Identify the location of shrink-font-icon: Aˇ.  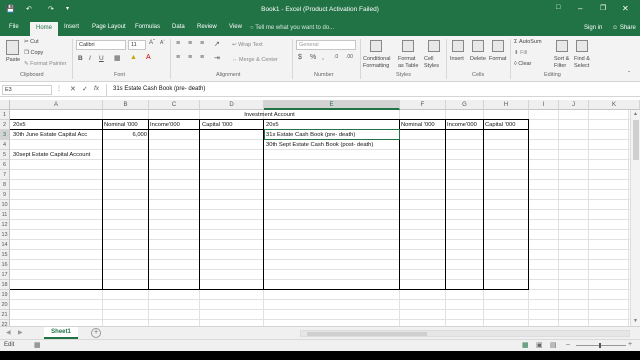
(162, 43).